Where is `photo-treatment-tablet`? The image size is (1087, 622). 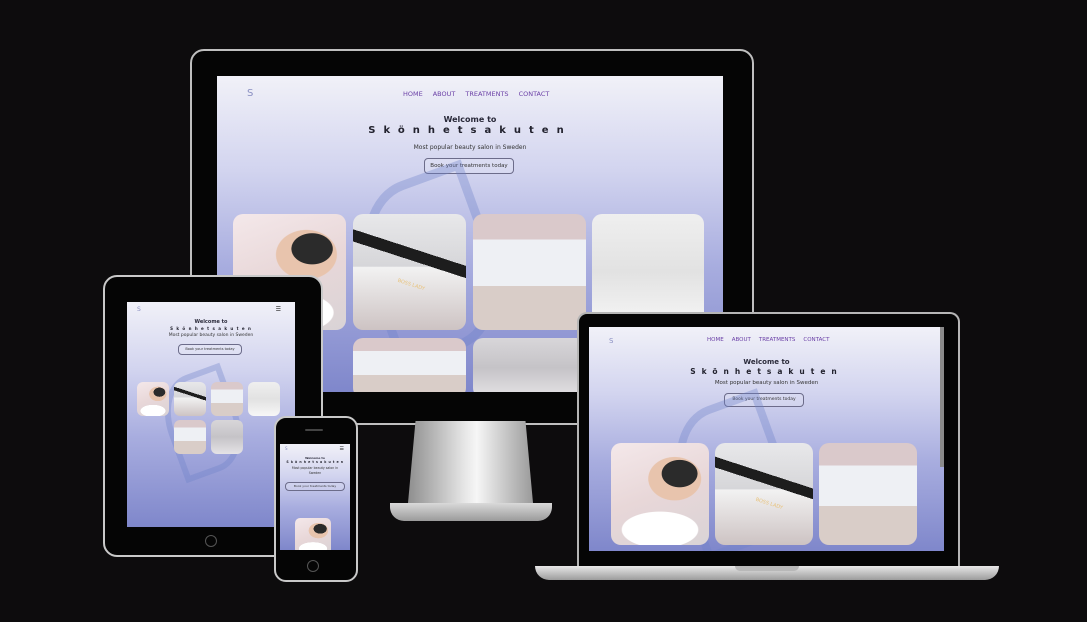
photo-treatment-tablet is located at coordinates (153, 399).